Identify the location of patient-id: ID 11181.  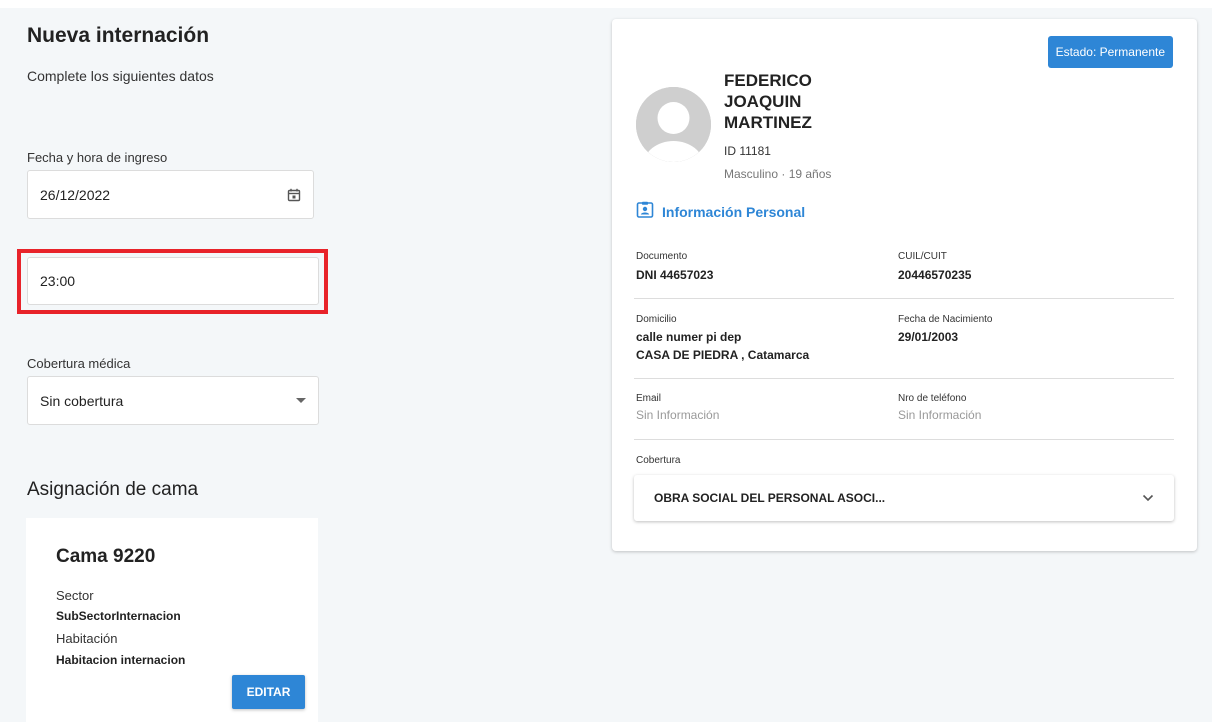
(747, 151).